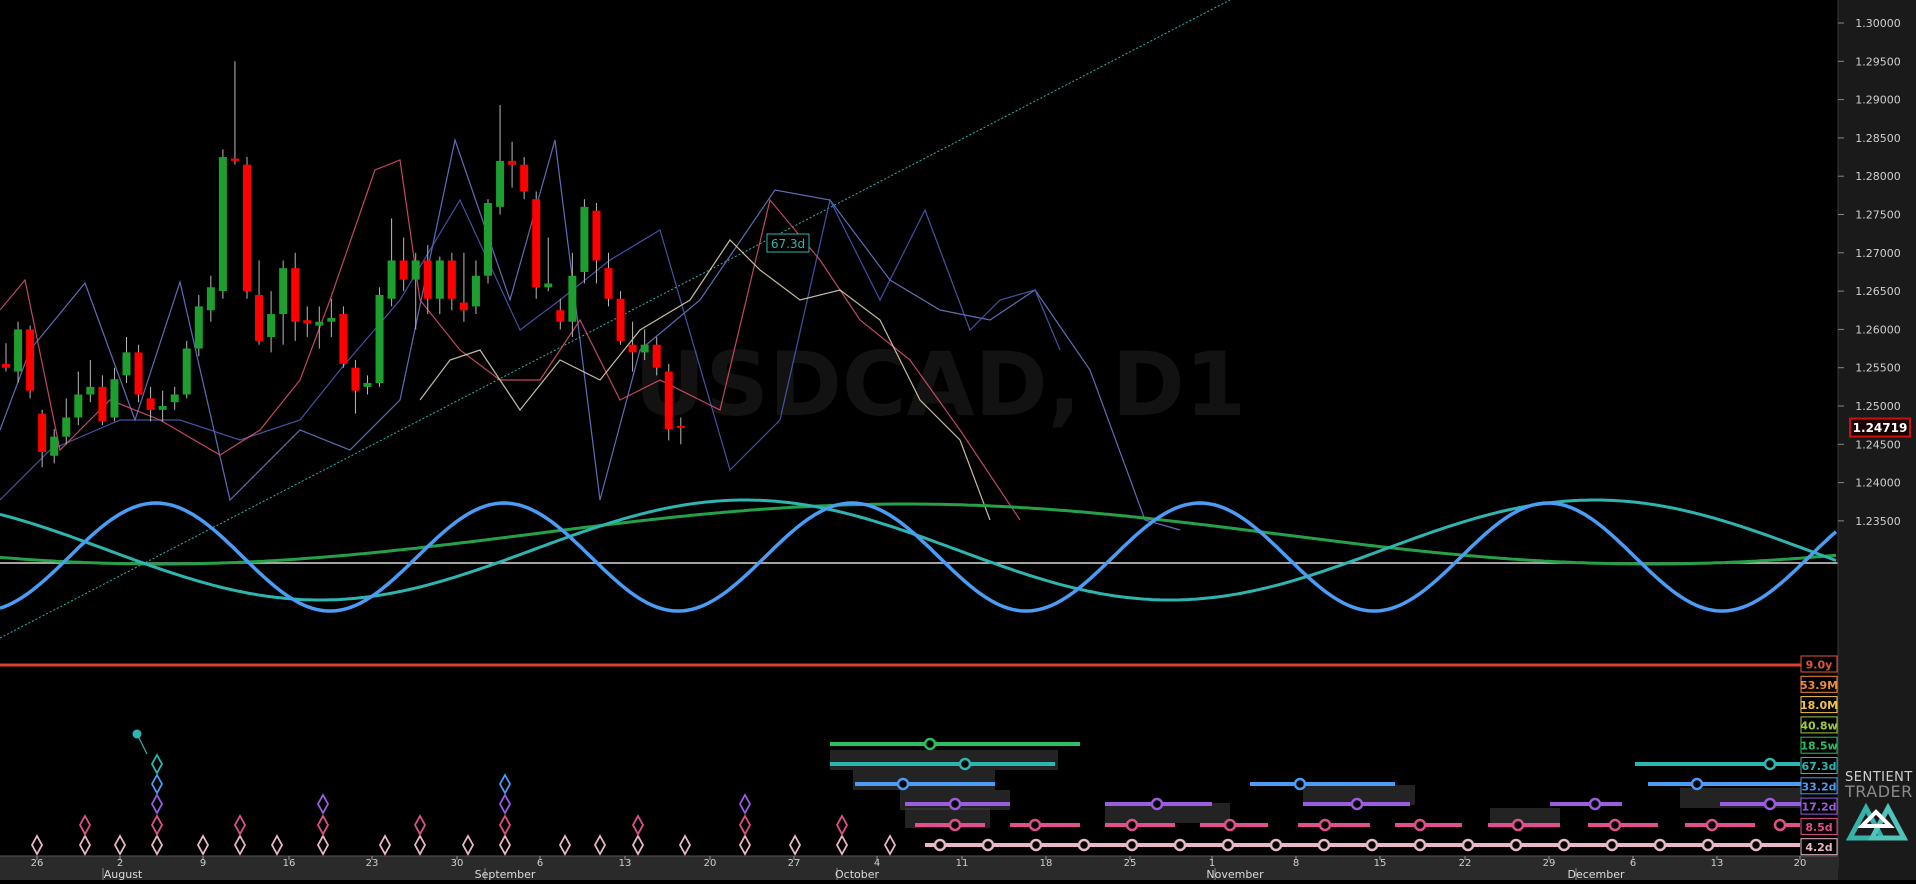 This screenshot has height=884, width=1916. What do you see at coordinates (924, 780) in the screenshot?
I see `phase-shade-box` at bounding box center [924, 780].